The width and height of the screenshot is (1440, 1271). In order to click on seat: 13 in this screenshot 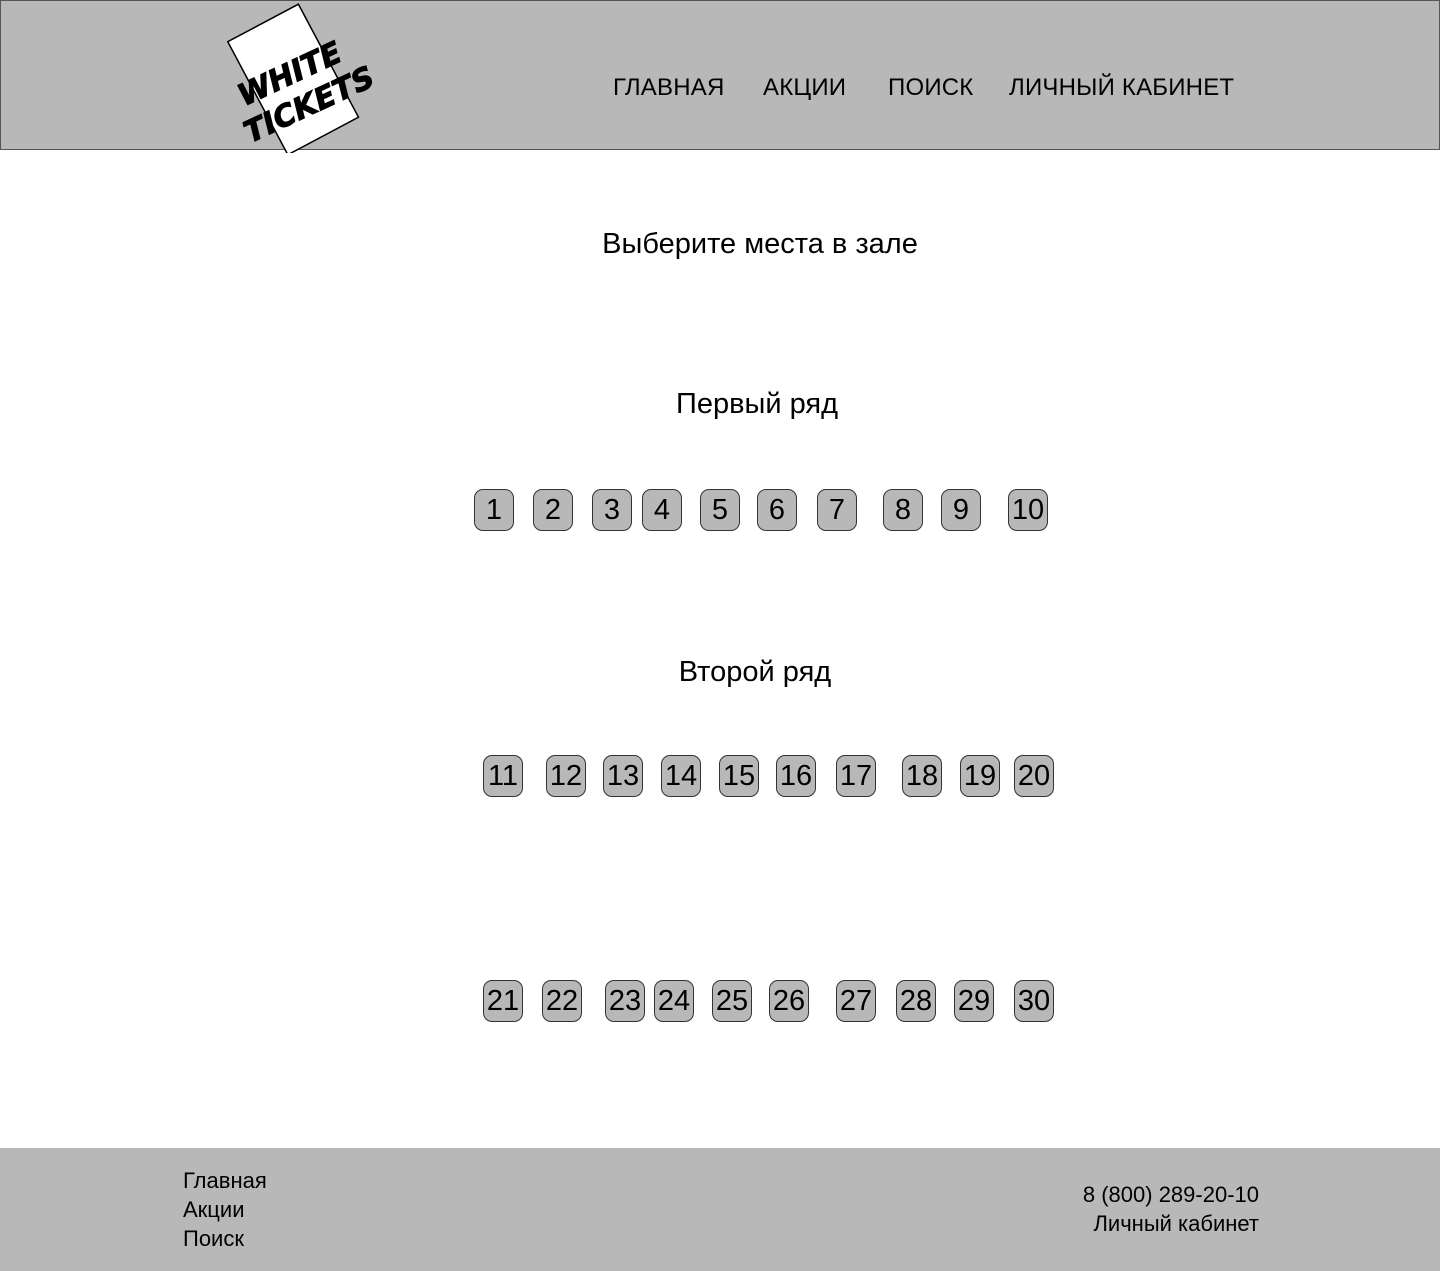, I will do `click(623, 776)`.